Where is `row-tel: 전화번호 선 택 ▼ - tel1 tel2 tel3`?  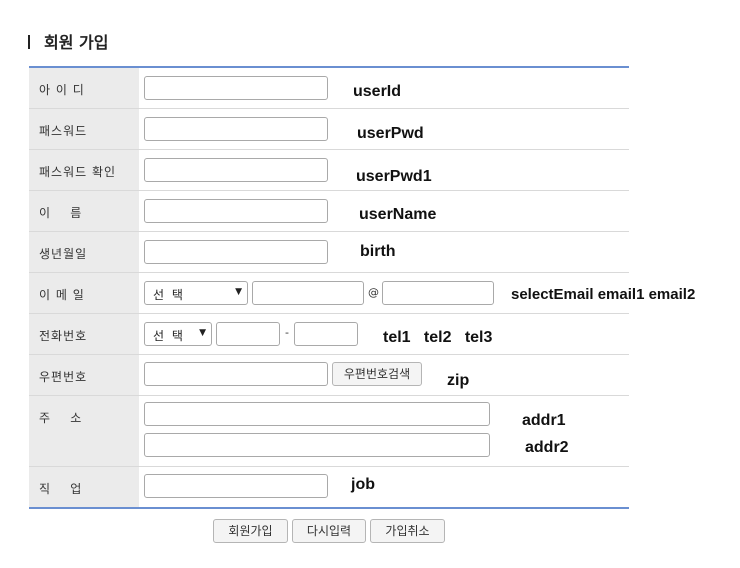 row-tel: 전화번호 선 택 ▼ - tel1 tel2 tel3 is located at coordinates (329, 334).